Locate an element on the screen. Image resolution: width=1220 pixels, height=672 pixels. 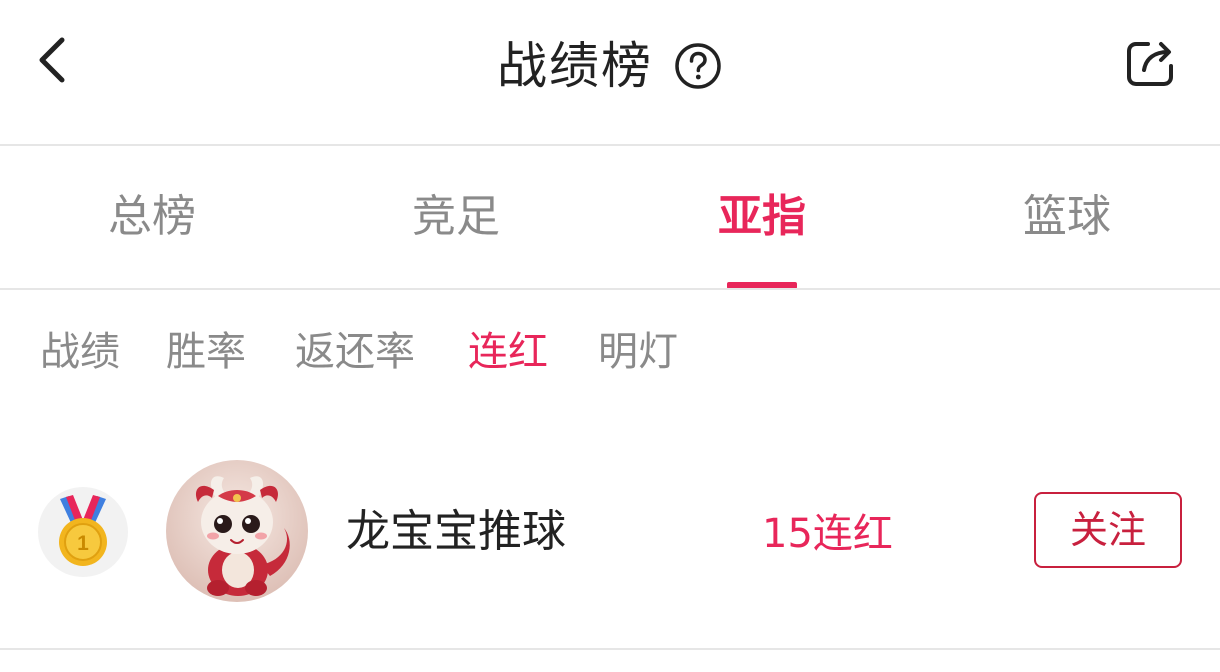
avatar is located at coordinates (237, 531).